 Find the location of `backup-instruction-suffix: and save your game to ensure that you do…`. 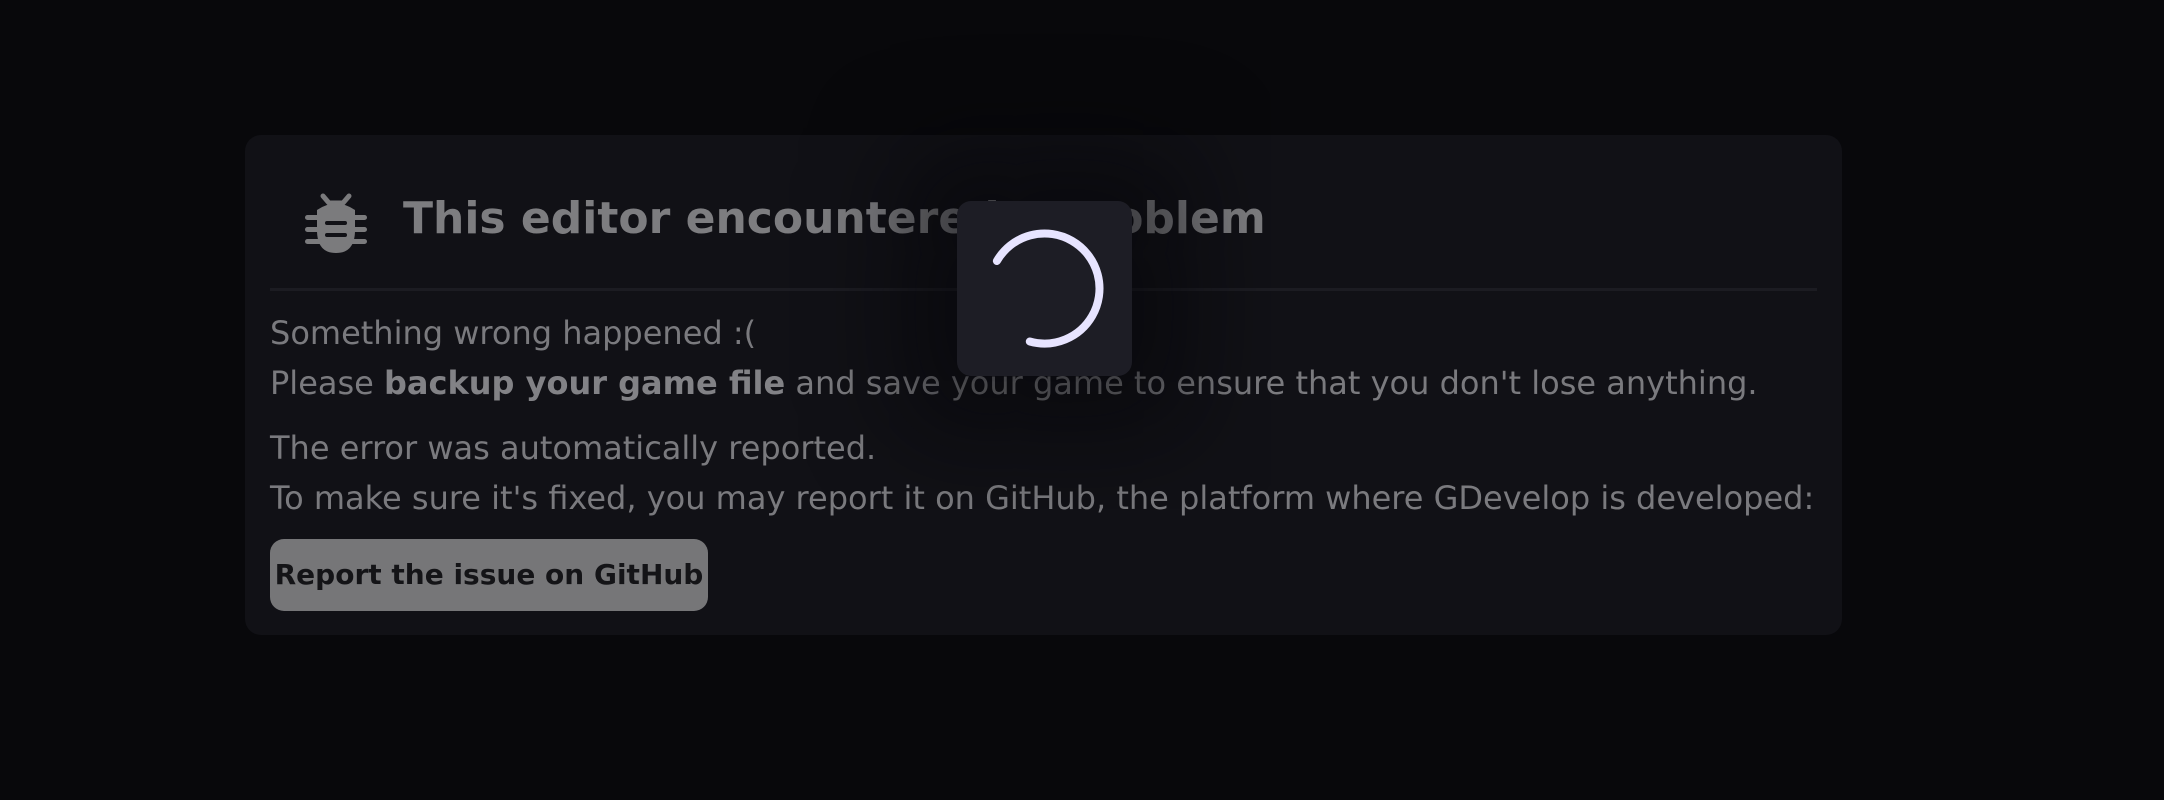

backup-instruction-suffix: and save your game to ensure that you do… is located at coordinates (1271, 383).